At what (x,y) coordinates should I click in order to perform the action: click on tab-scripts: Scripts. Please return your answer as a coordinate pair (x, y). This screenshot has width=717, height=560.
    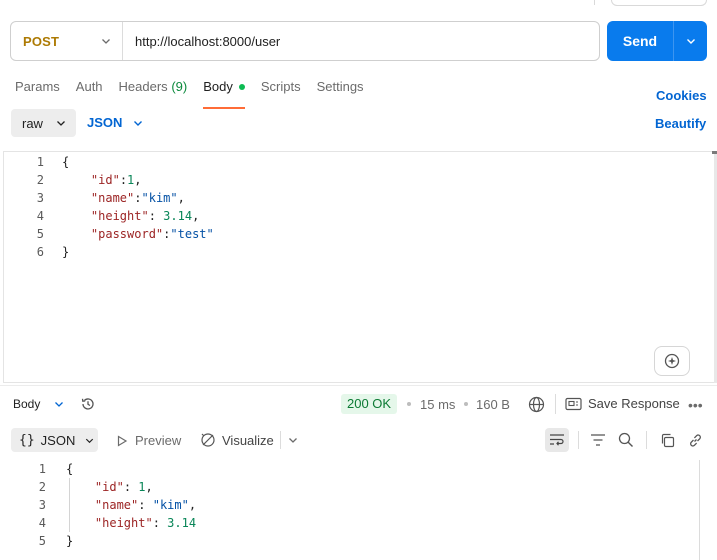
    Looking at the image, I should click on (281, 90).